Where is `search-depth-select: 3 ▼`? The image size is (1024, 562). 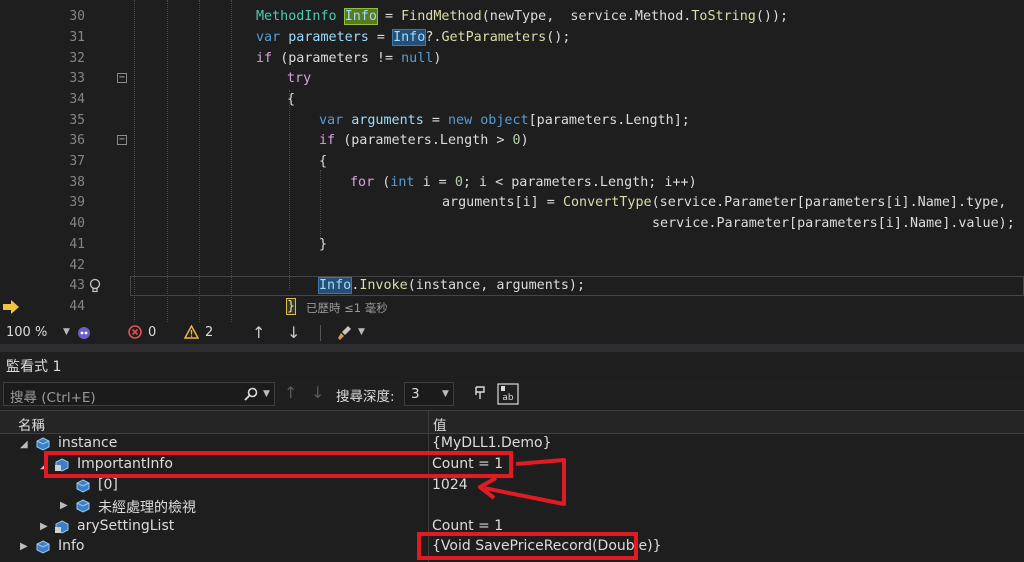
search-depth-select: 3 ▼ is located at coordinates (429, 394).